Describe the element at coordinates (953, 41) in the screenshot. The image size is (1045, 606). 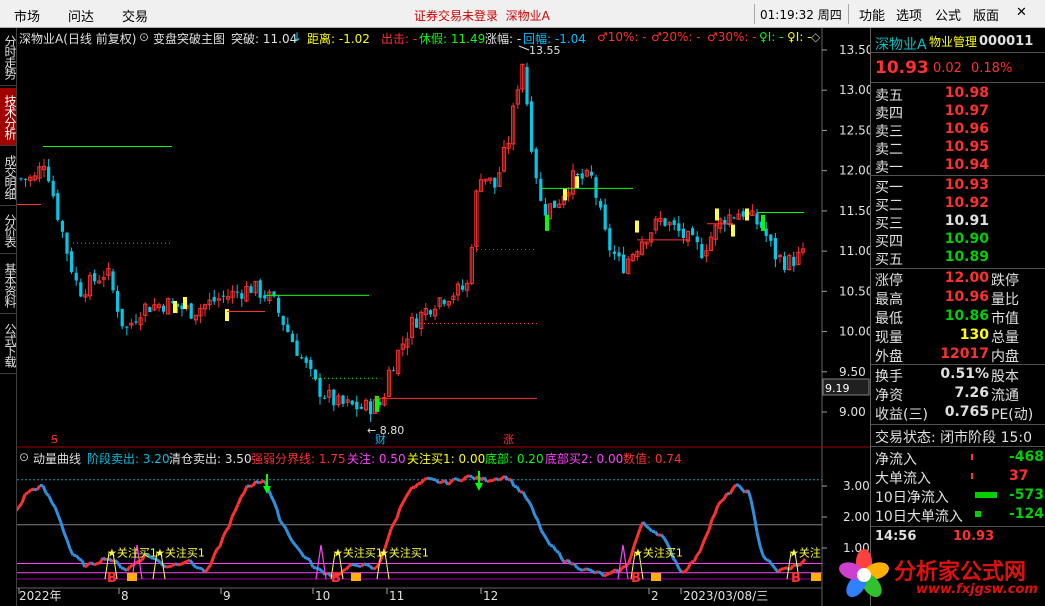
I see `quote-industry: 物业管理` at that location.